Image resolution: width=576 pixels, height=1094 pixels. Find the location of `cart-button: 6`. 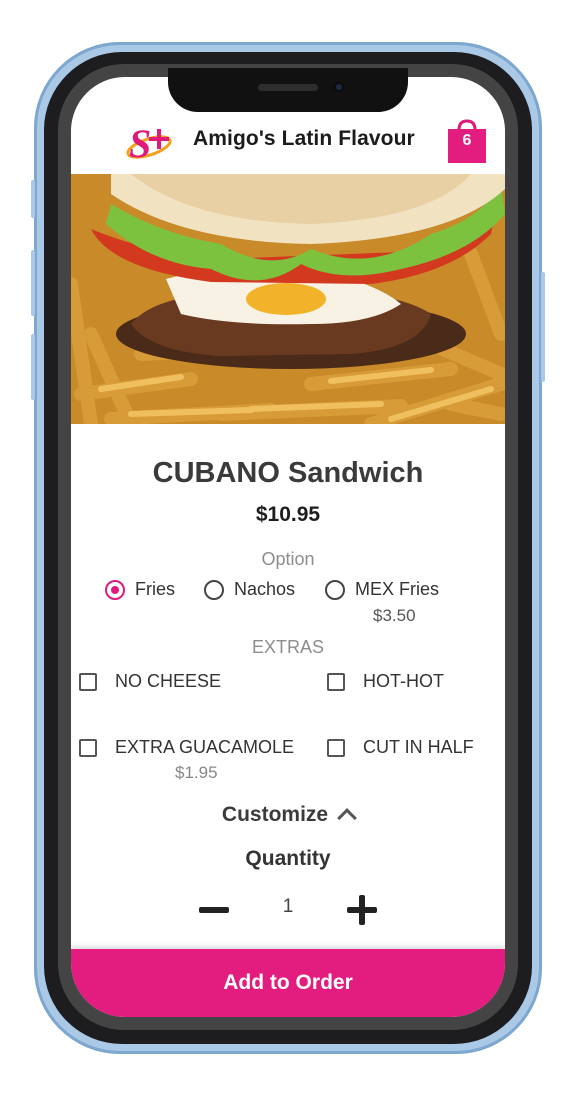

cart-button: 6 is located at coordinates (467, 141).